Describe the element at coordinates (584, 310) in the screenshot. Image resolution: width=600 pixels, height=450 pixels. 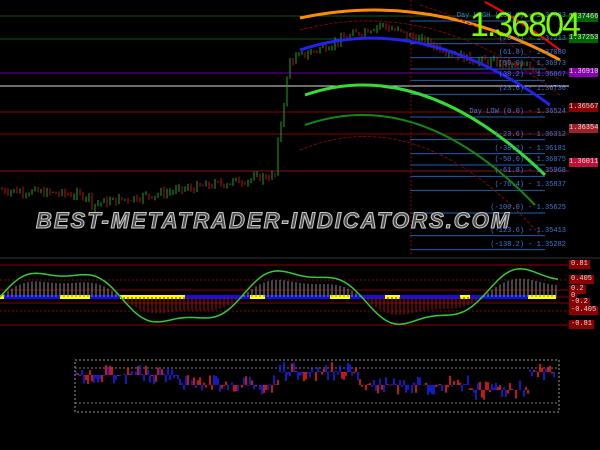
I see `oscillator-level-tag: -0.405` at that location.